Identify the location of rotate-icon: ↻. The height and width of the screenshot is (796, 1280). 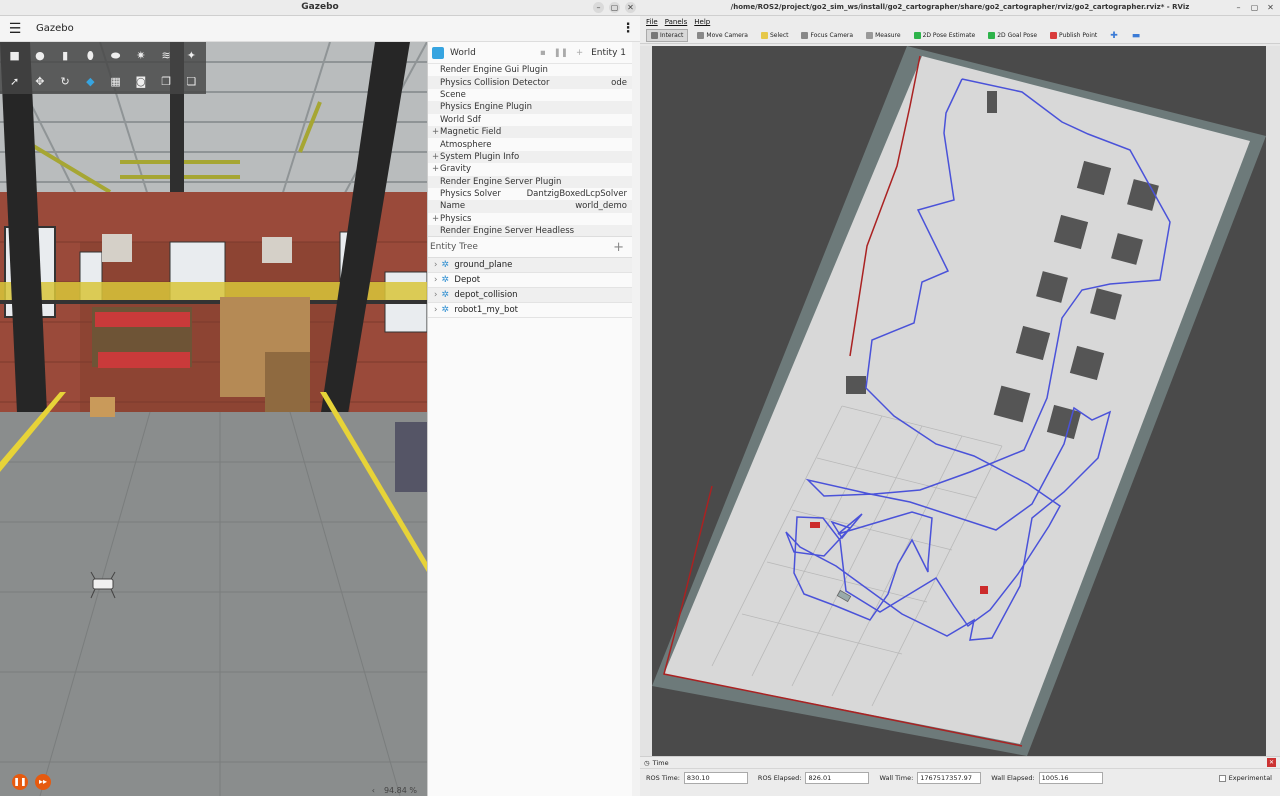
(65, 81).